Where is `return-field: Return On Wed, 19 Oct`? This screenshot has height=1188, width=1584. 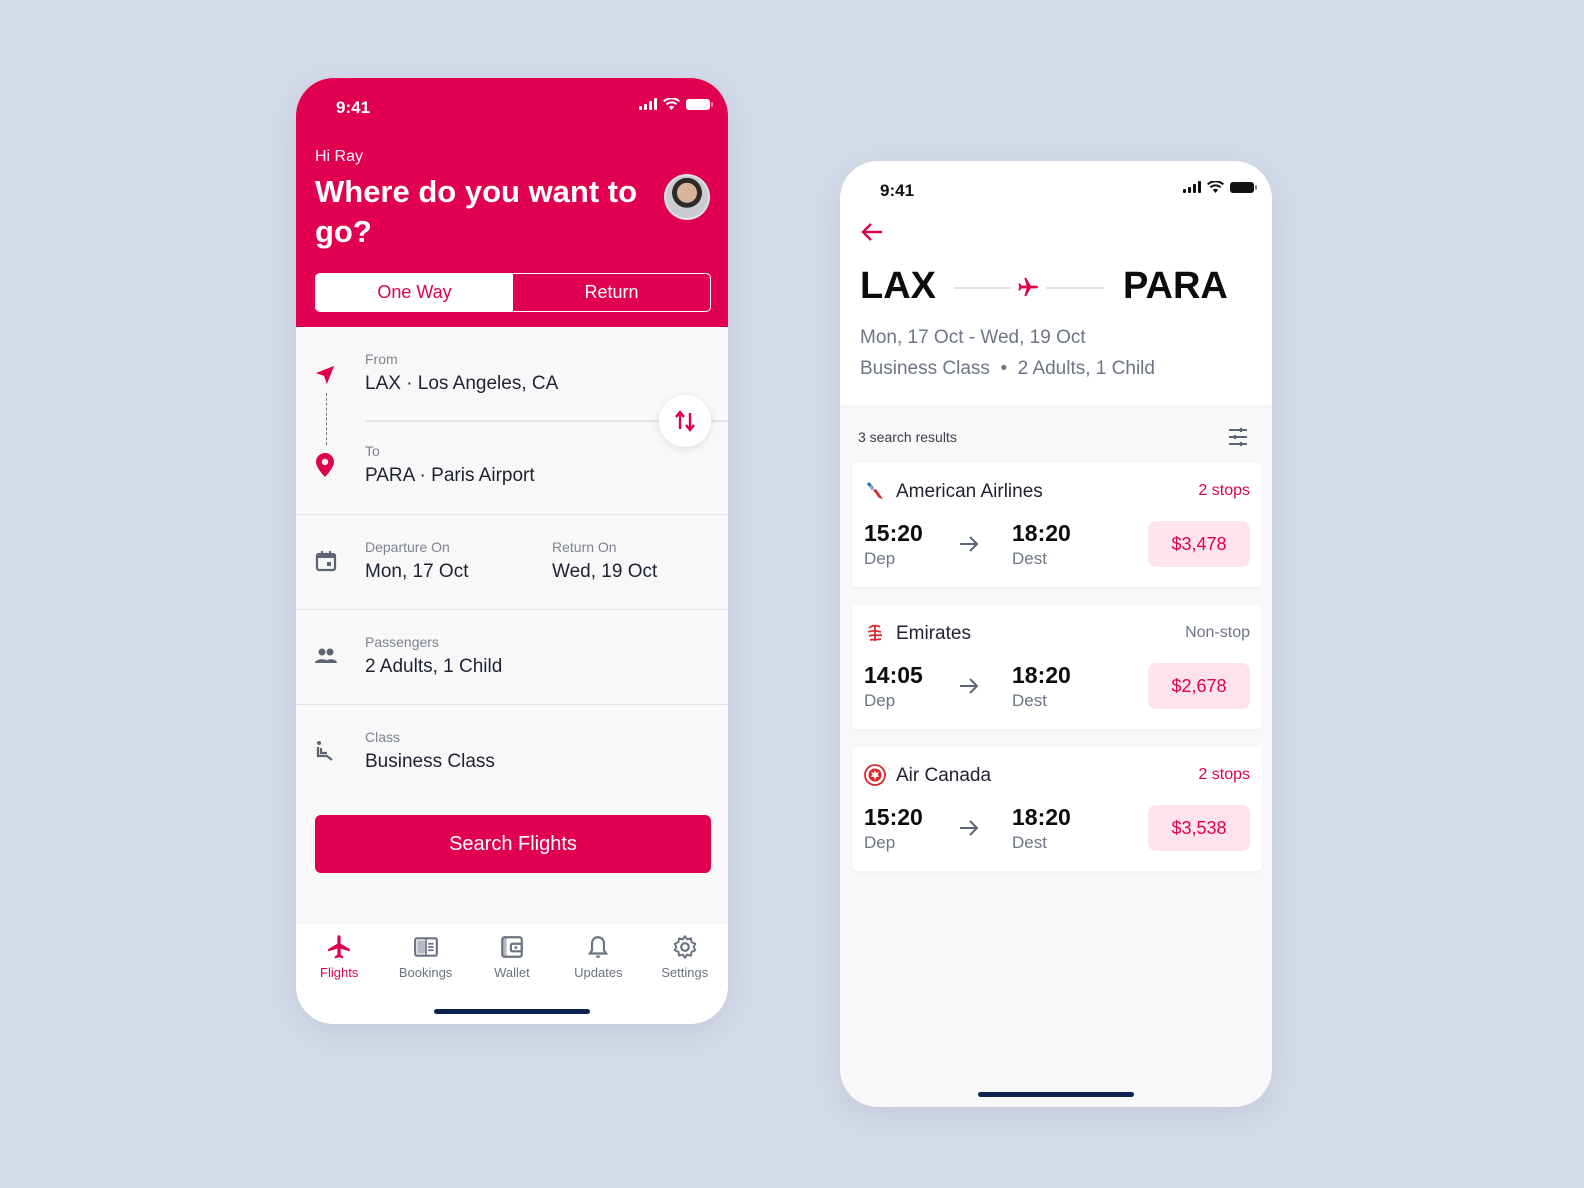
return-field: Return On Wed, 19 Oct is located at coordinates (604, 561).